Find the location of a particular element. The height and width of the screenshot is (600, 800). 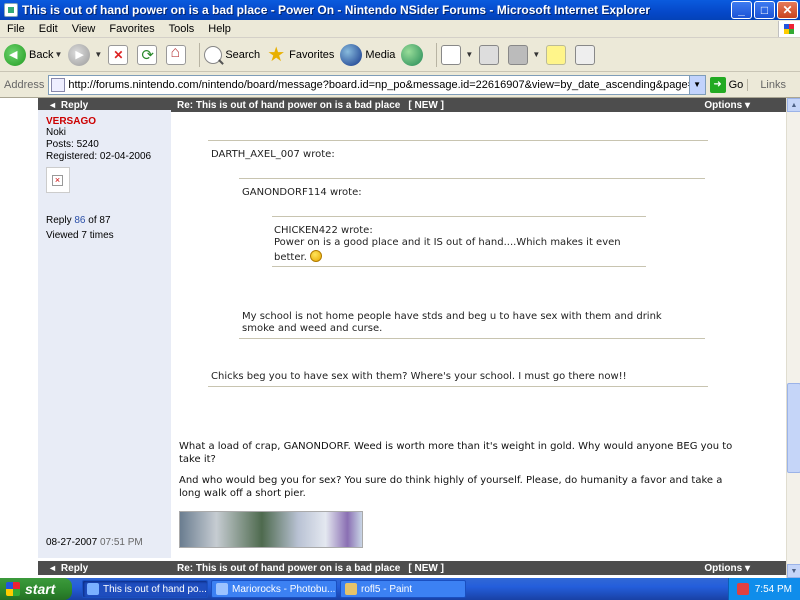

search-icon is located at coordinates (213, 54).